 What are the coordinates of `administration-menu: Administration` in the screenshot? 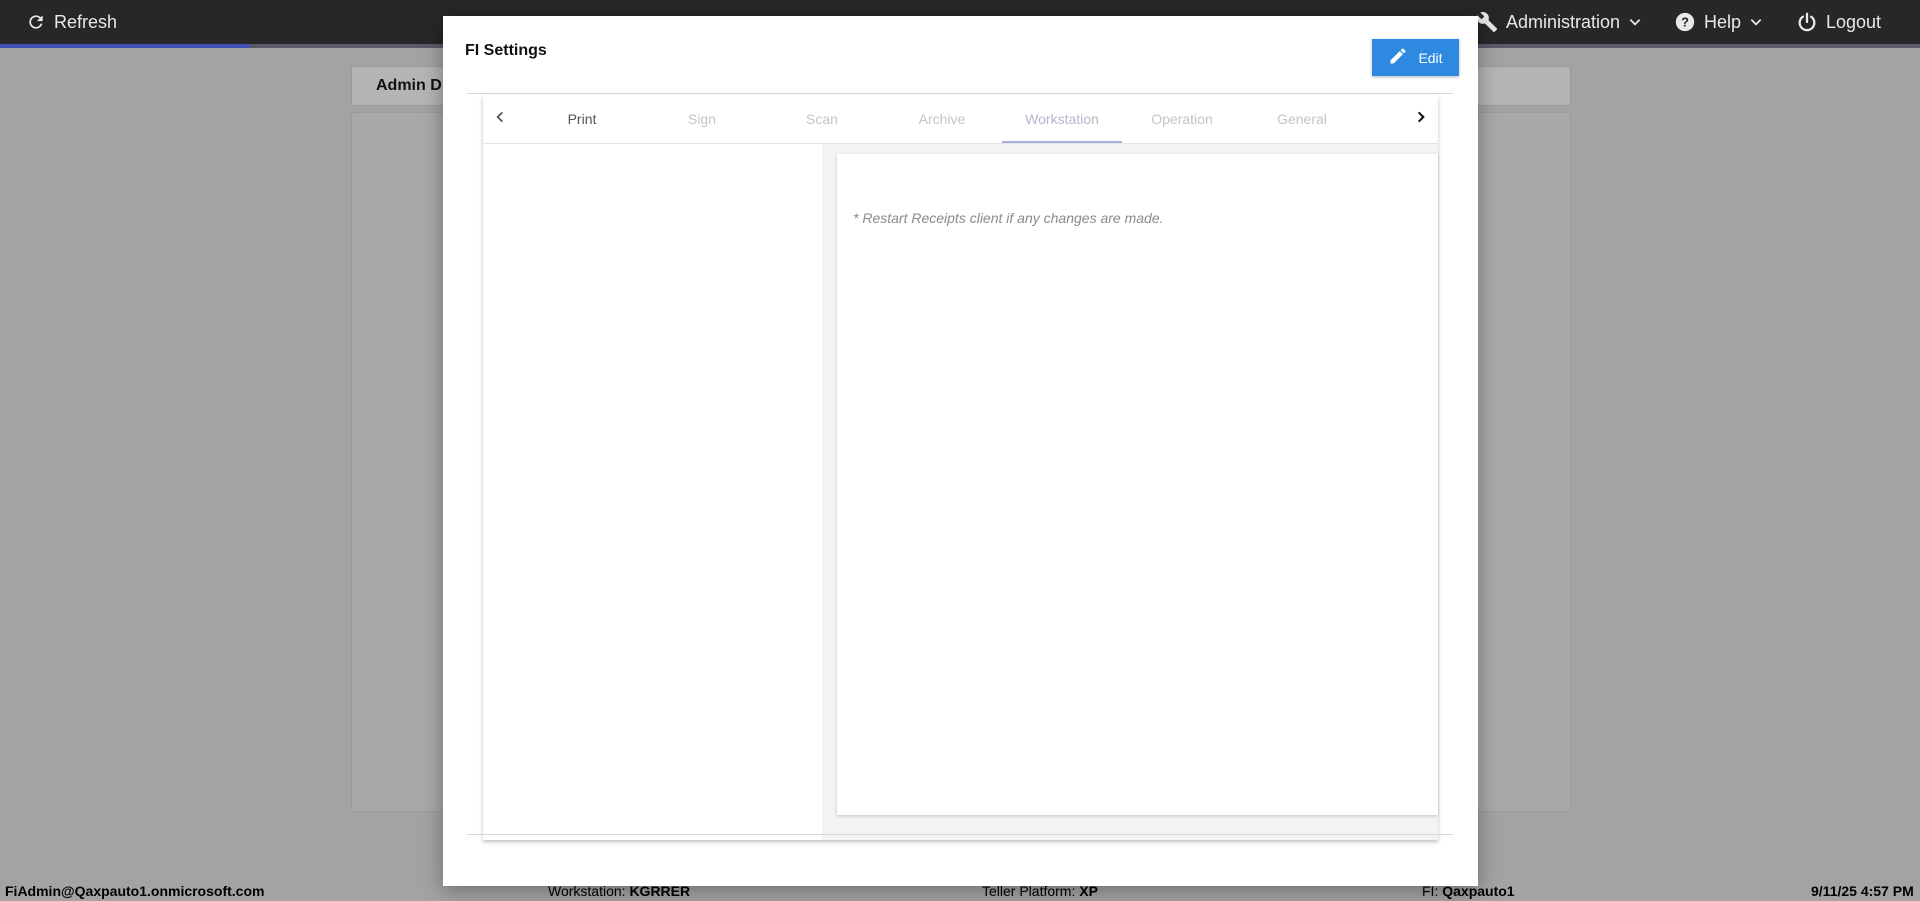 It's located at (1559, 22).